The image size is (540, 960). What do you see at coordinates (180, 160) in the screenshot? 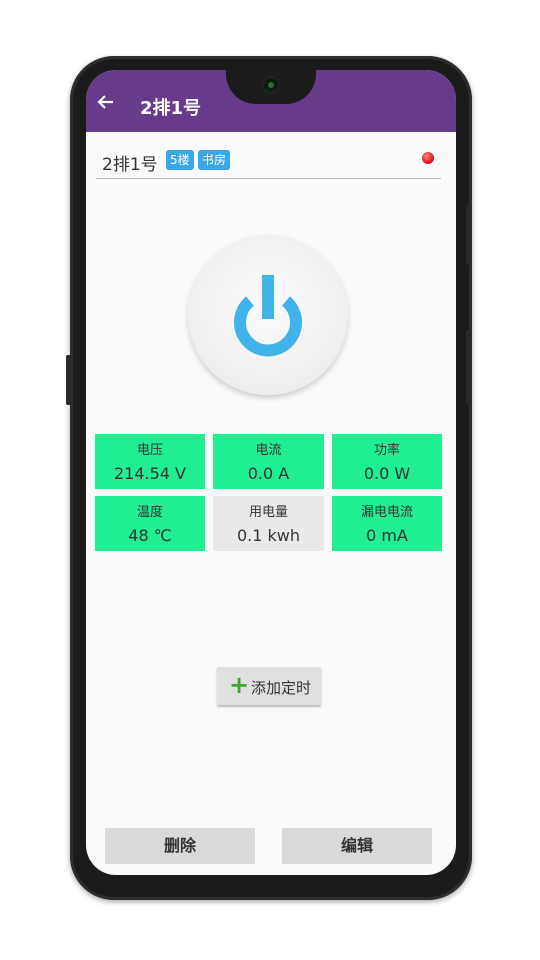
I see `tag-floor: 5楼` at bounding box center [180, 160].